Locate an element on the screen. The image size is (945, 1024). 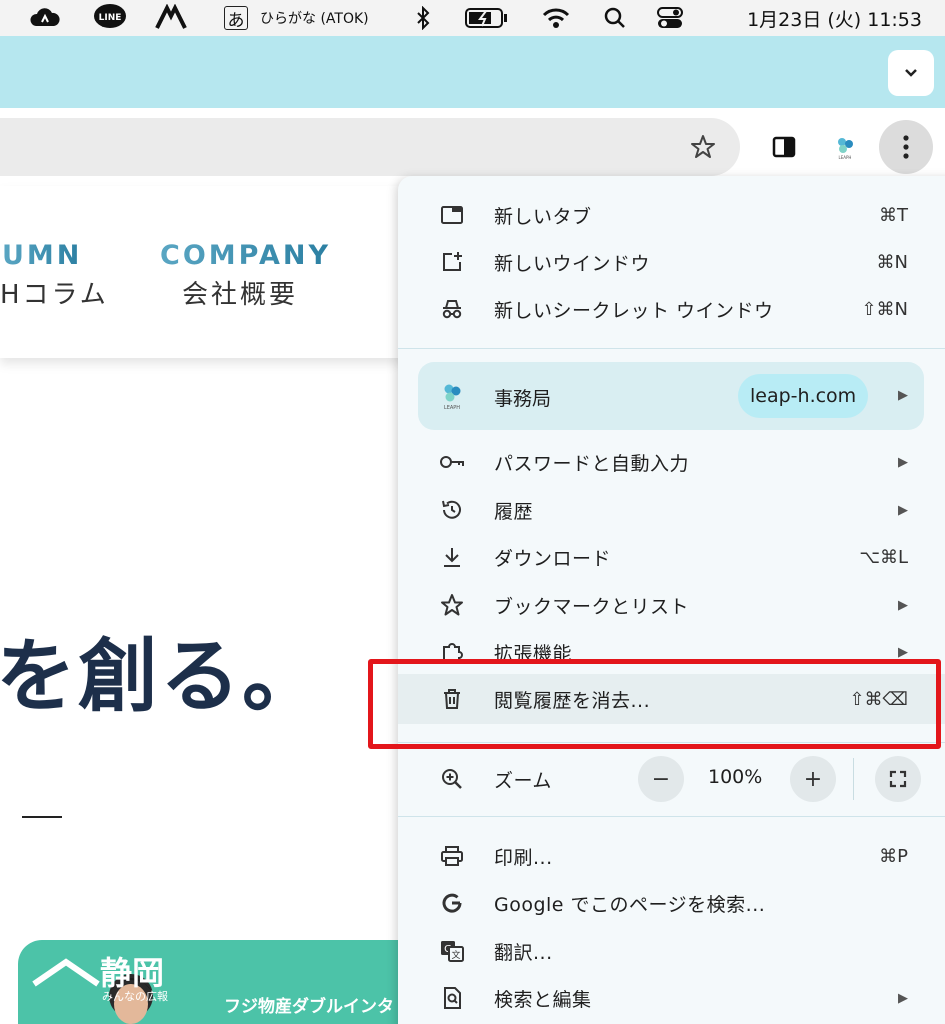
zoom-in-button: + is located at coordinates (813, 779).